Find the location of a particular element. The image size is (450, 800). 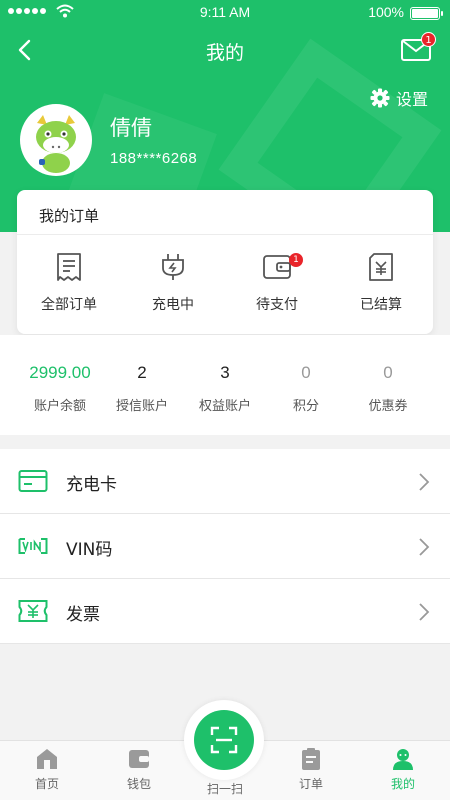

page-title: 我的 is located at coordinates (224, 53).